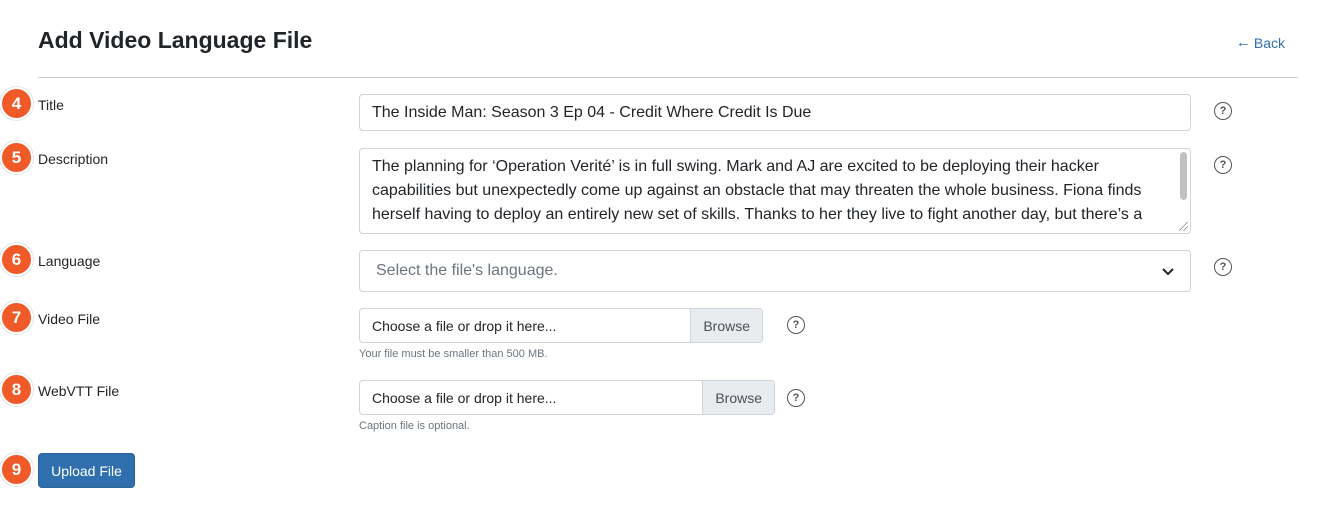 This screenshot has height=526, width=1337. I want to click on language-label: Language, so click(69, 261).